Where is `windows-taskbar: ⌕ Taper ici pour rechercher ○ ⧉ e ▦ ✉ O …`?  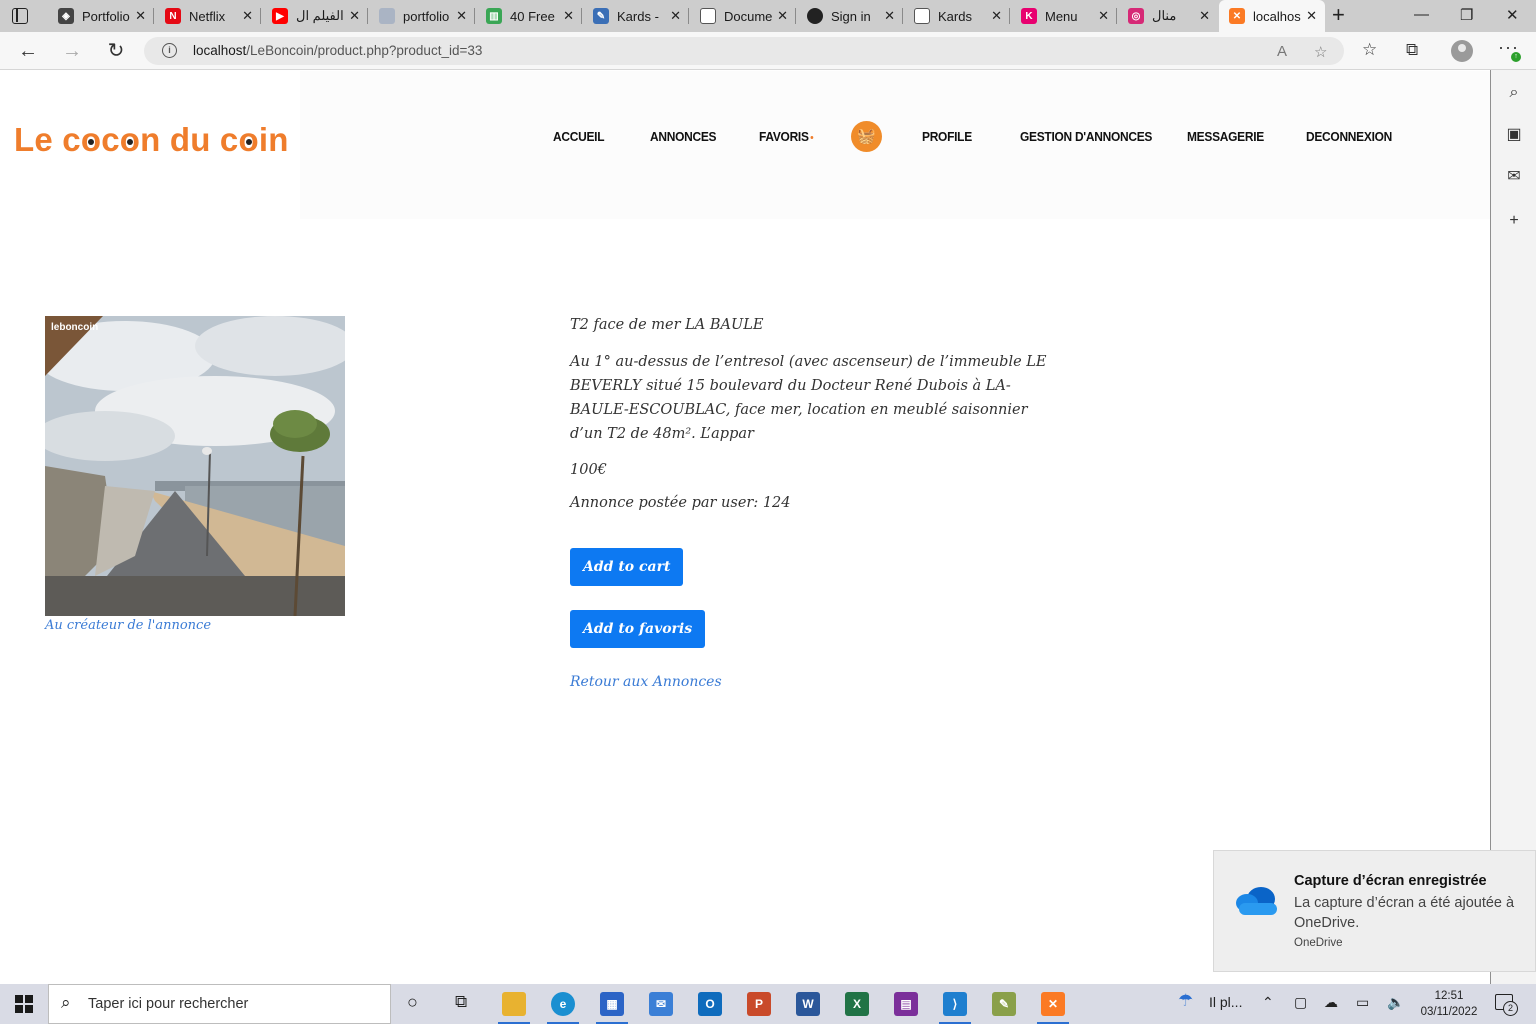 windows-taskbar: ⌕ Taper ici pour rechercher ○ ⧉ e ▦ ✉ O … is located at coordinates (768, 1004).